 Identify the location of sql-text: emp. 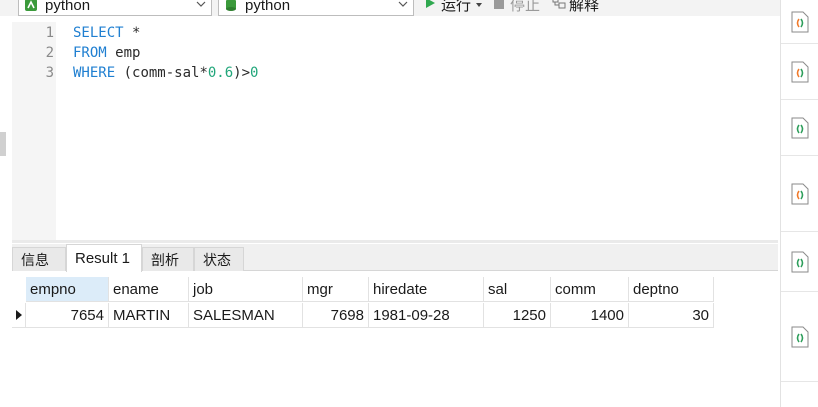
(123, 53).